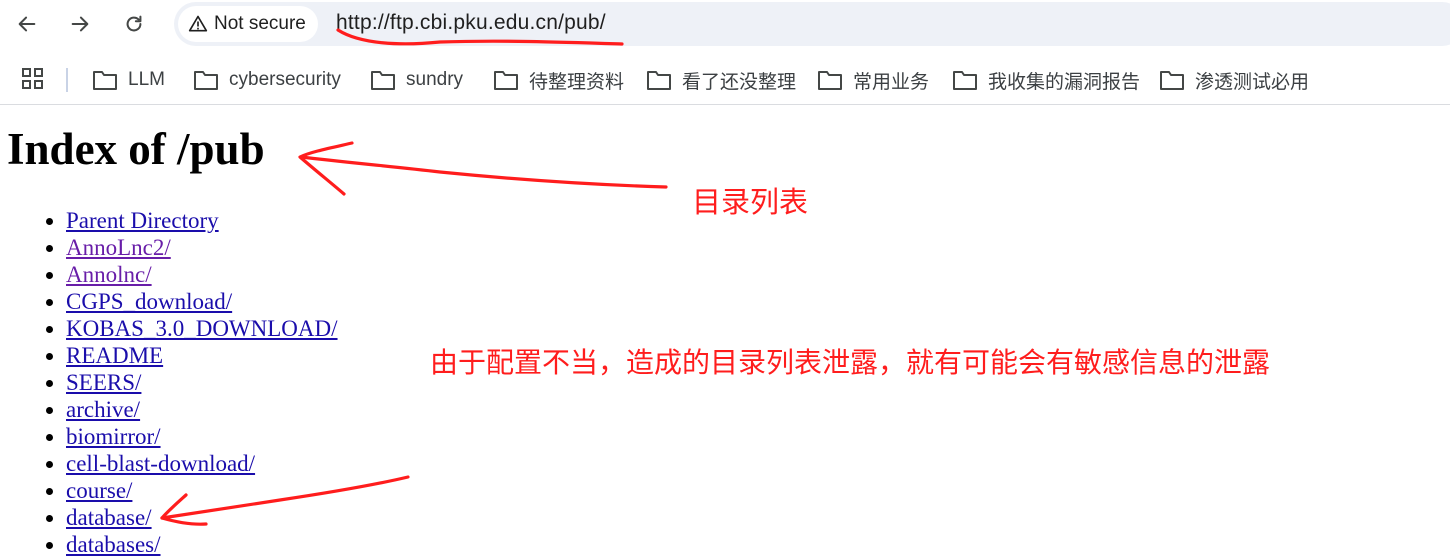  I want to click on list-item: Annolnc/, so click(202, 274).